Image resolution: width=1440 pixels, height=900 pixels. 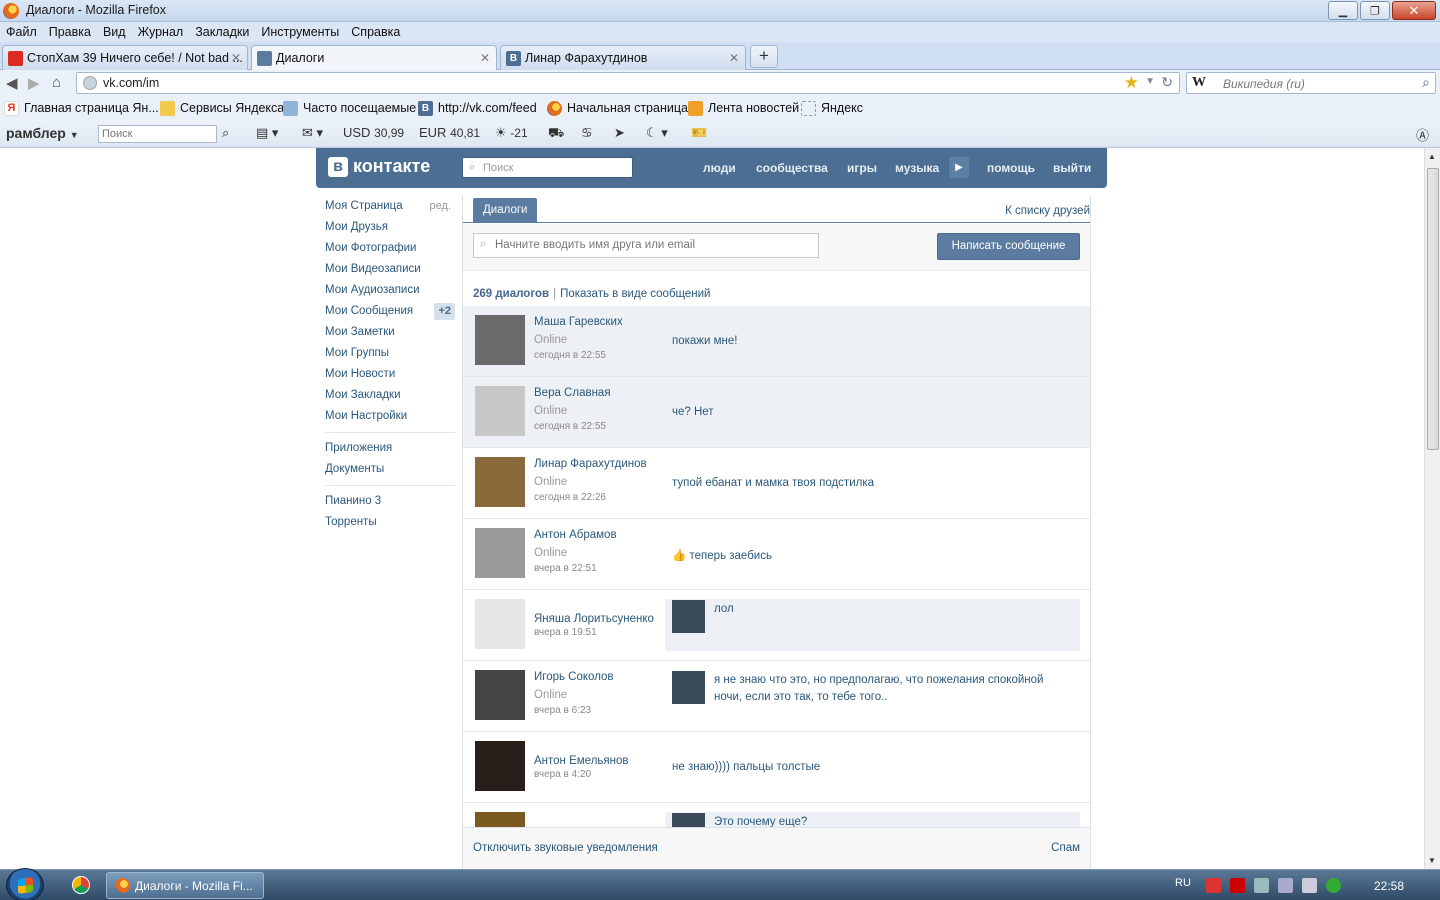 What do you see at coordinates (90, 83) in the screenshot?
I see `site-identity-icon` at bounding box center [90, 83].